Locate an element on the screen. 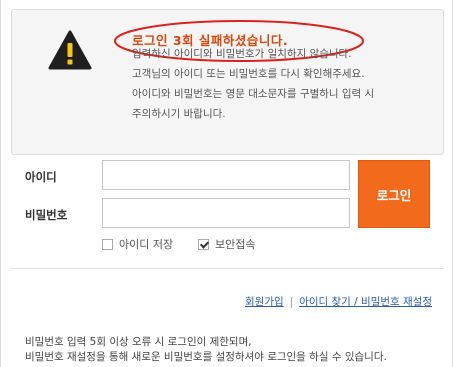 The width and height of the screenshot is (453, 367). id-input is located at coordinates (226, 175).